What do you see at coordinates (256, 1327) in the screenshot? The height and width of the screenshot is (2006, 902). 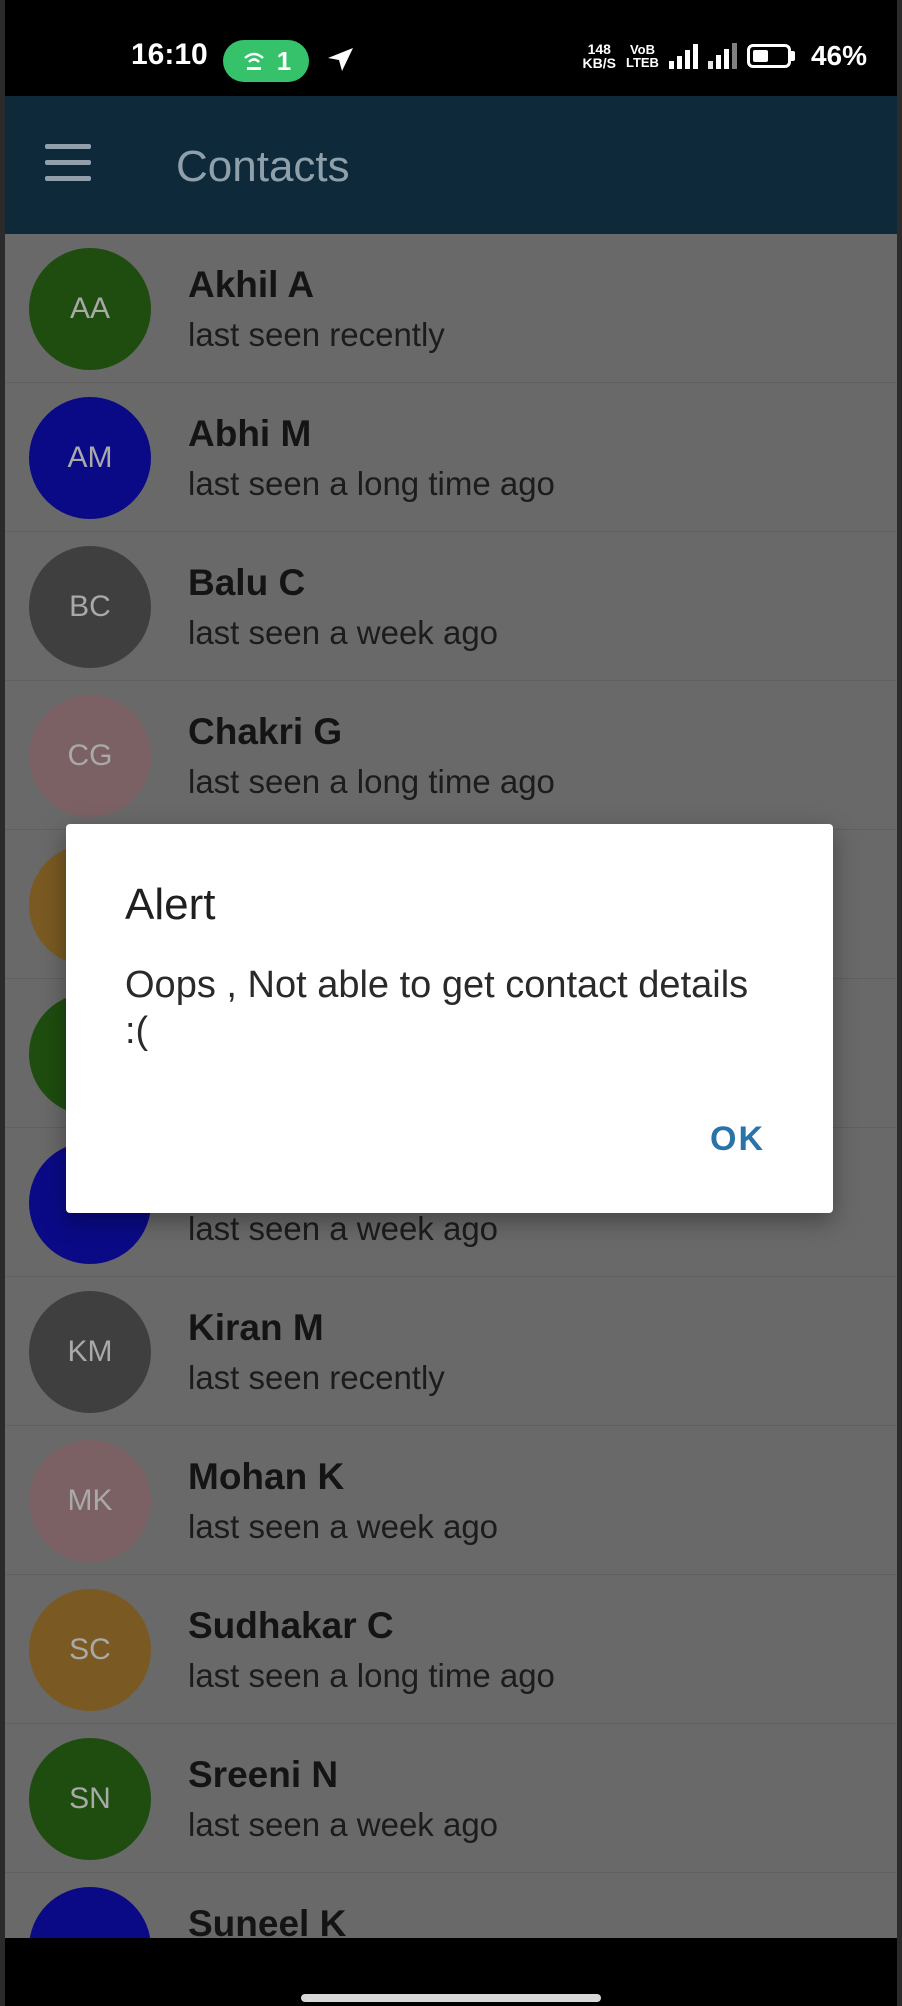 I see `contact-name: Kiran M` at bounding box center [256, 1327].